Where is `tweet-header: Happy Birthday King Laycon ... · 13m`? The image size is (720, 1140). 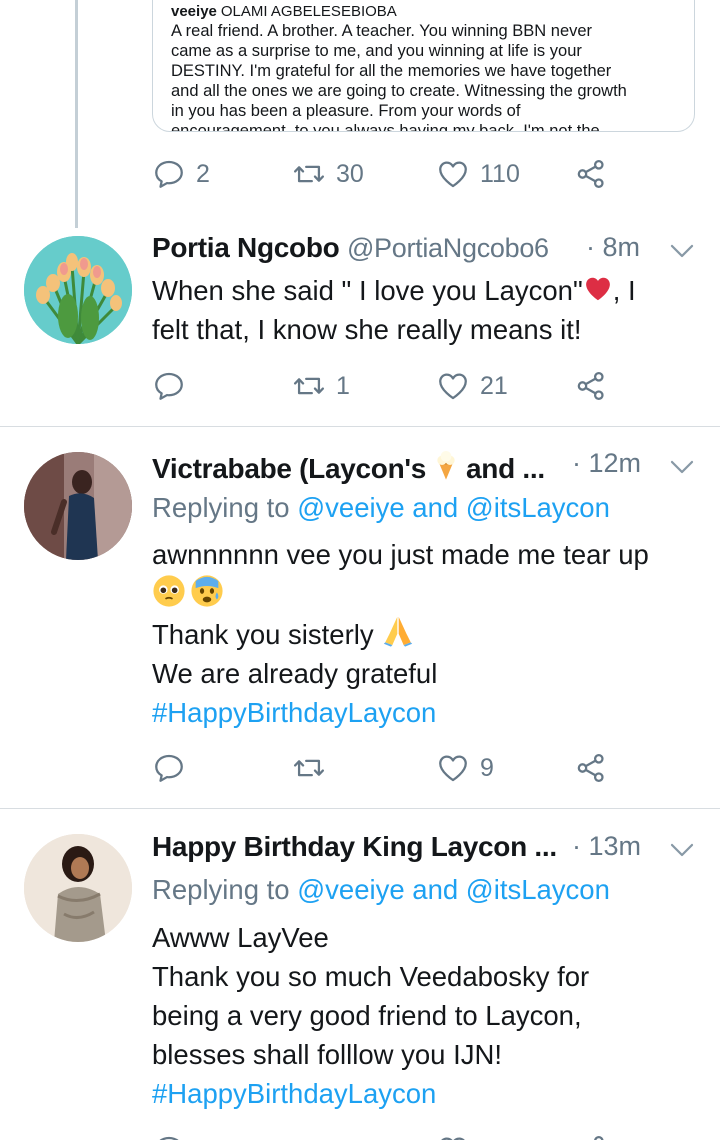 tweet-header: Happy Birthday King Laycon ... · 13m is located at coordinates (424, 851).